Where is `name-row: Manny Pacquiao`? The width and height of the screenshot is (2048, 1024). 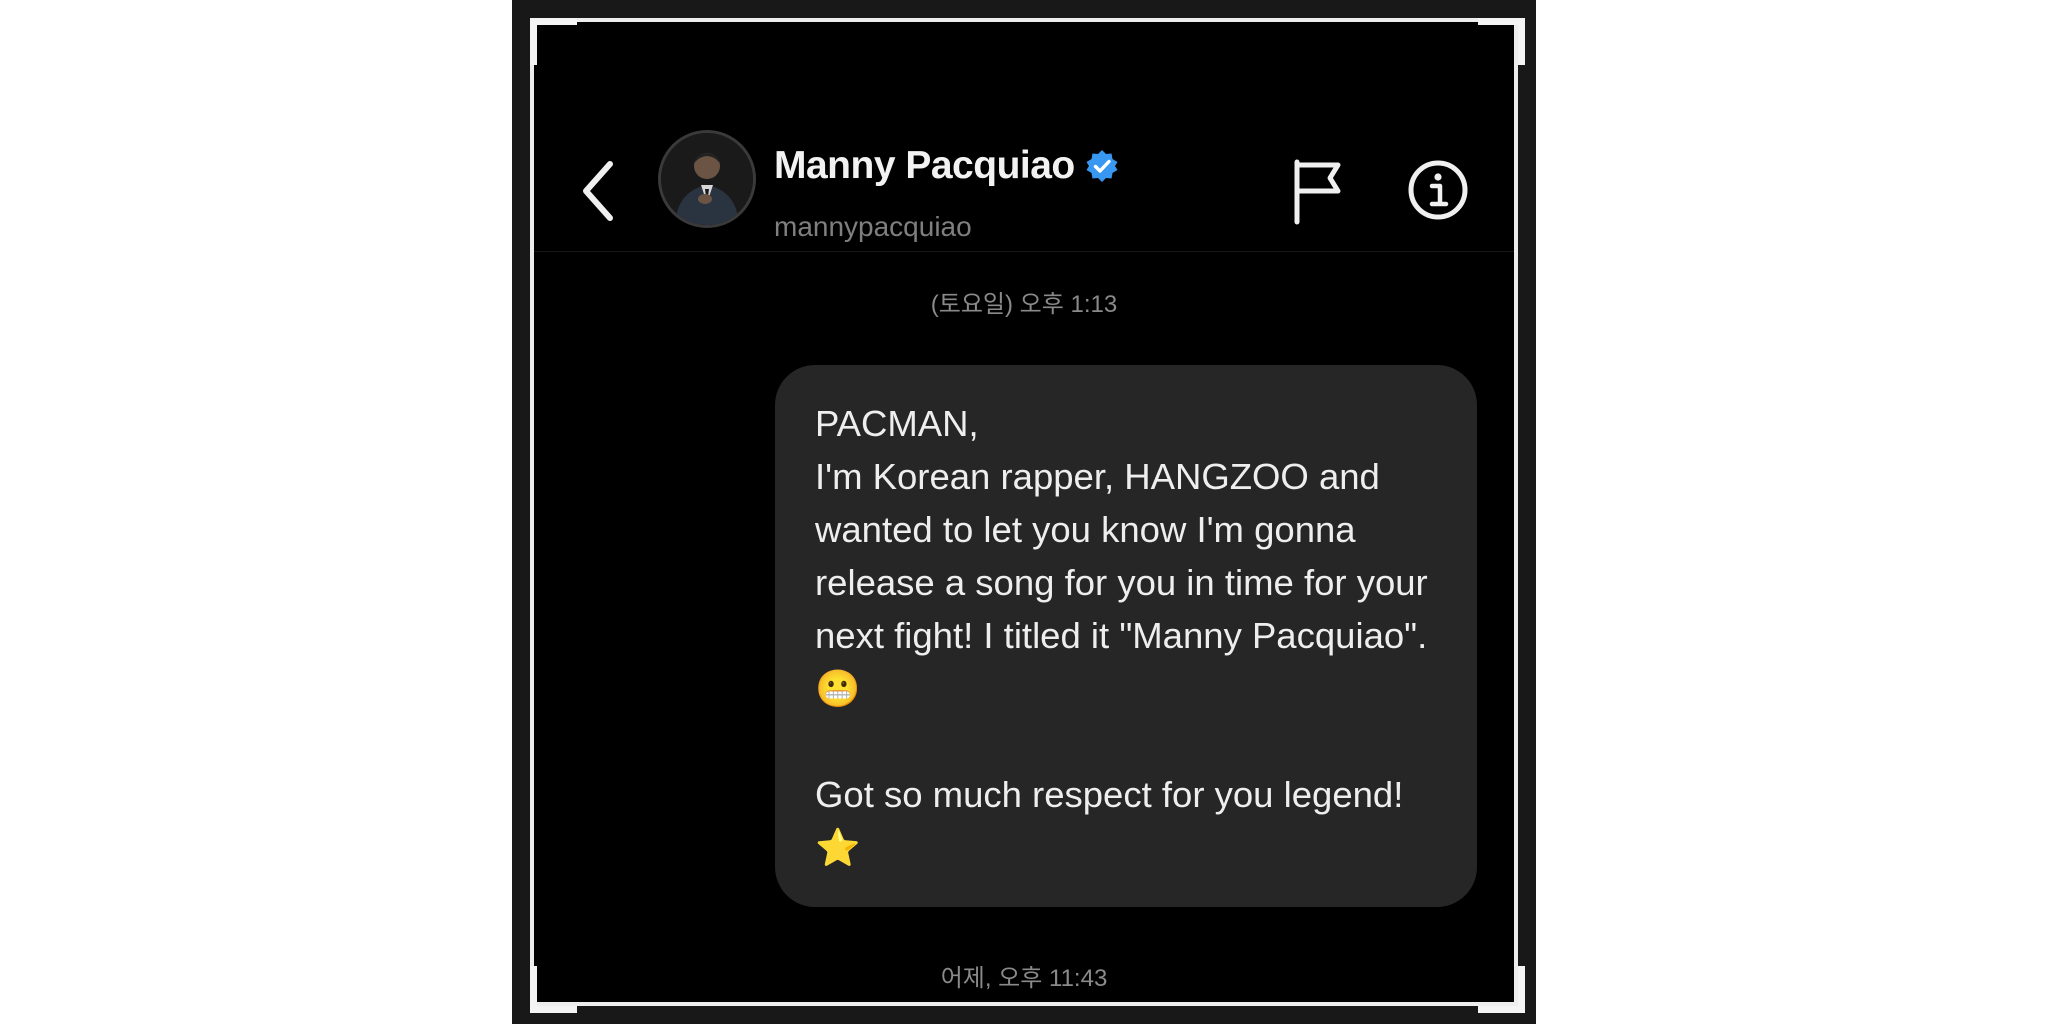
name-row: Manny Pacquiao is located at coordinates (946, 166).